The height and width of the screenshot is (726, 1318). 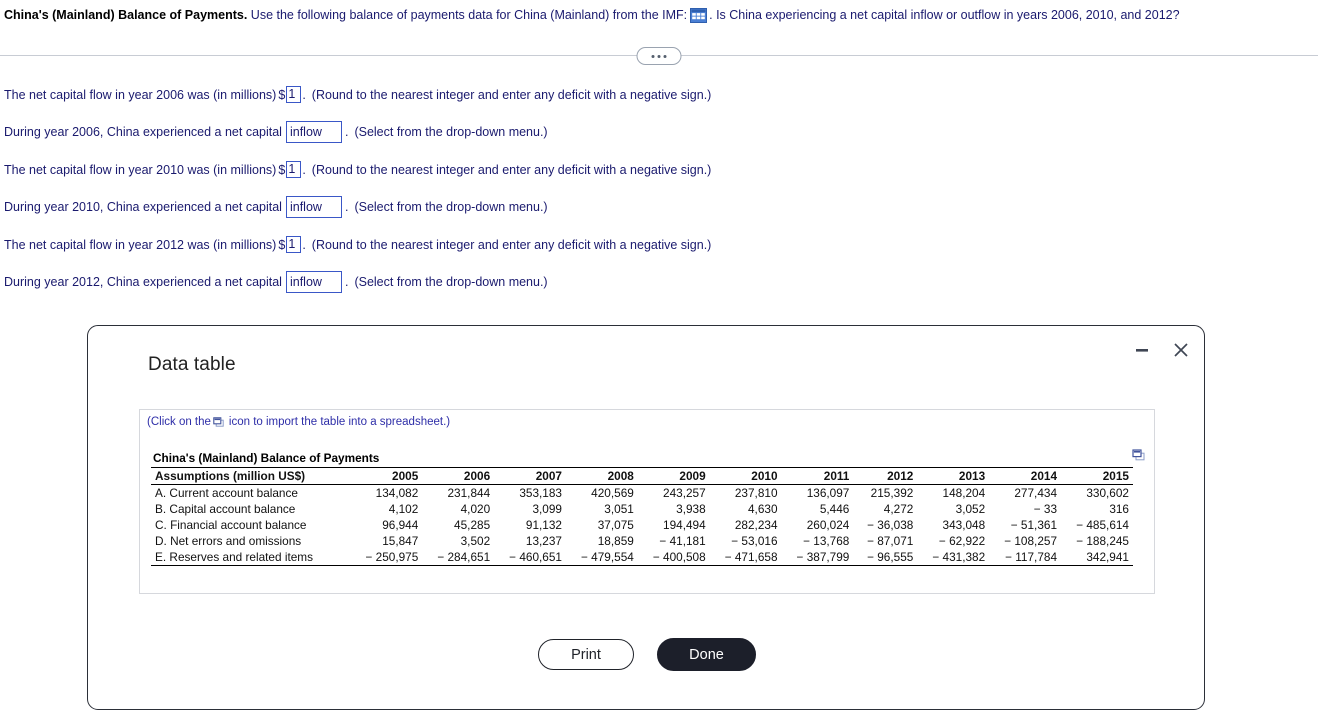 What do you see at coordinates (1034, 525) in the screenshot?
I see `cell: − 51,361` at bounding box center [1034, 525].